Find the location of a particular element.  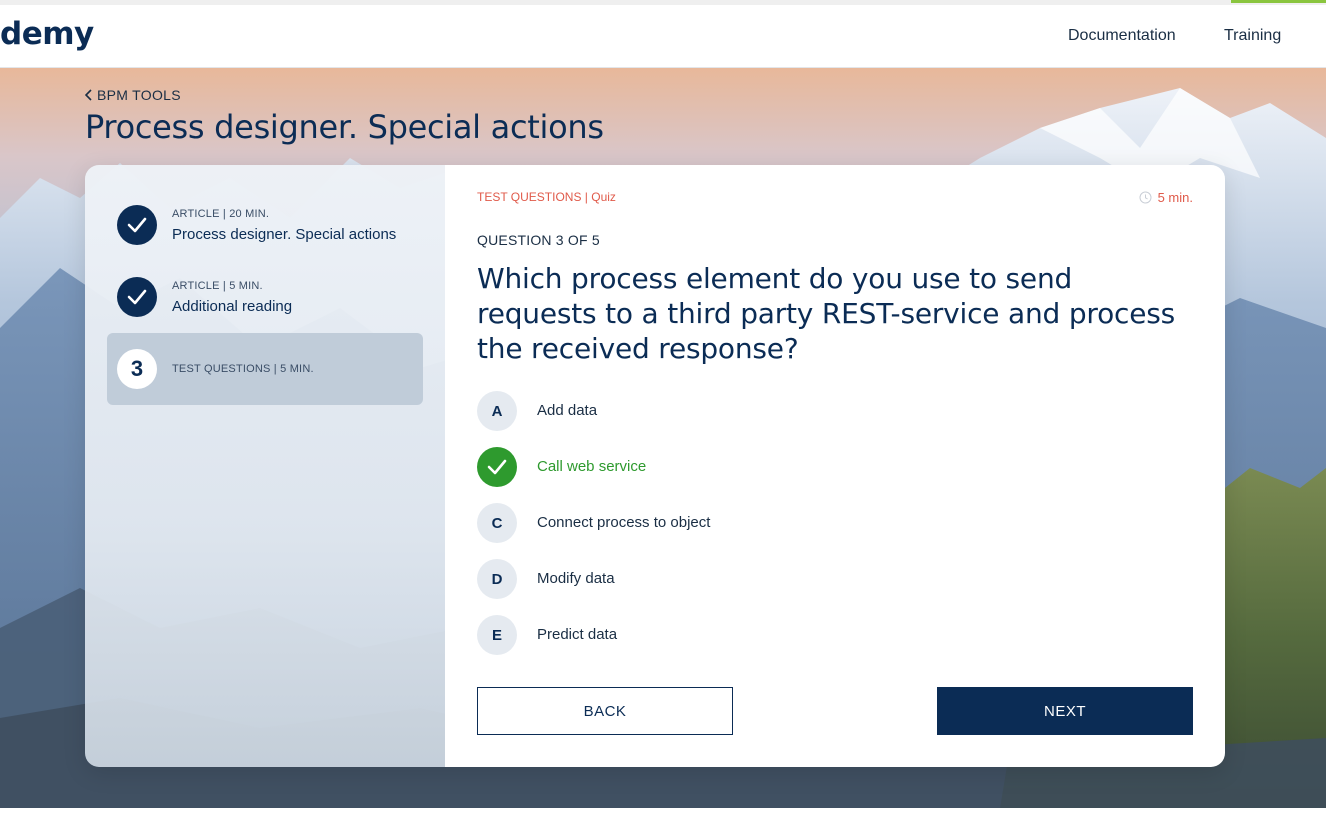

step-item-3-active: 3 TEST QUESTIONS | 5 MIN. is located at coordinates (265, 369).